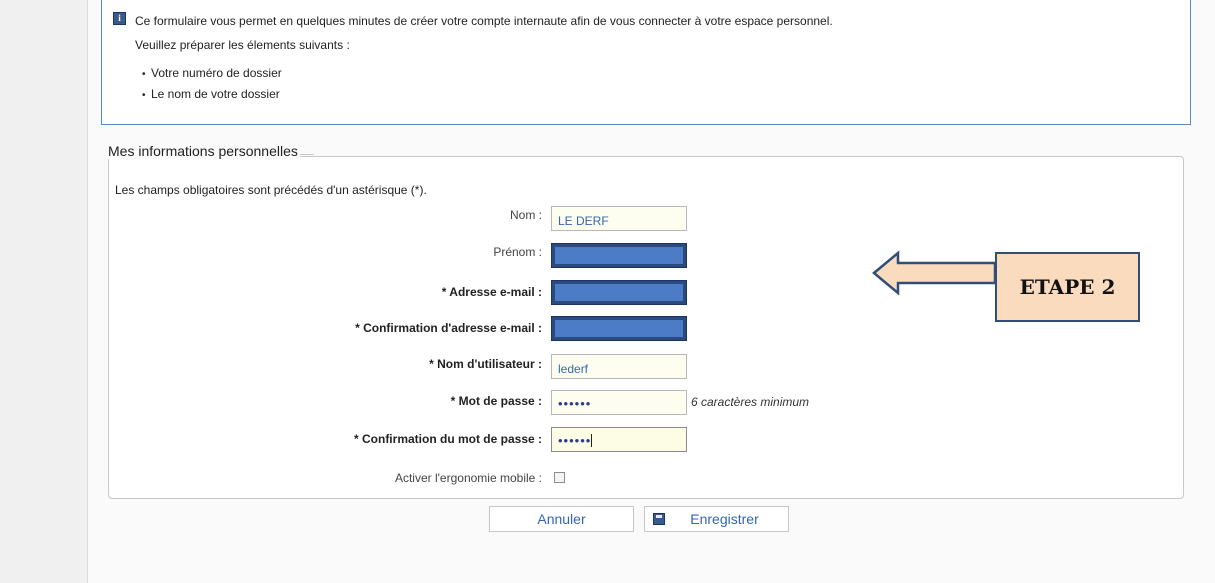 The height and width of the screenshot is (583, 1215). I want to click on email-label: * Adresse e-mail :, so click(491, 292).